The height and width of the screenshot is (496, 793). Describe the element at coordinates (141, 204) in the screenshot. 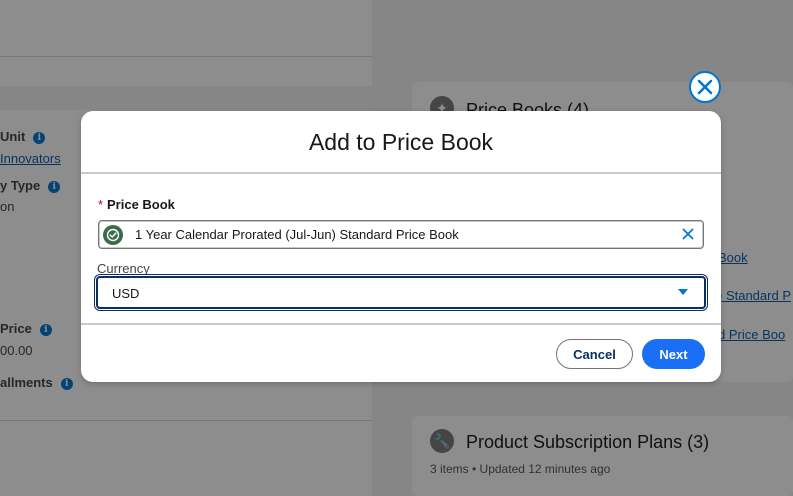

I see `price-book-label: Price Book` at that location.